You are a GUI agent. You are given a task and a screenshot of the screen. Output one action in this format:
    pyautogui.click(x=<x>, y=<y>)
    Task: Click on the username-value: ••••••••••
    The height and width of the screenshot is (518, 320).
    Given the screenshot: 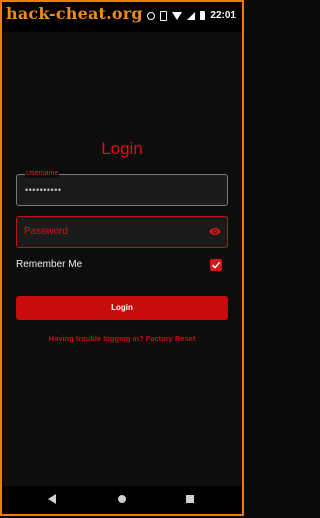 What is the action you would take?
    pyautogui.click(x=43, y=190)
    